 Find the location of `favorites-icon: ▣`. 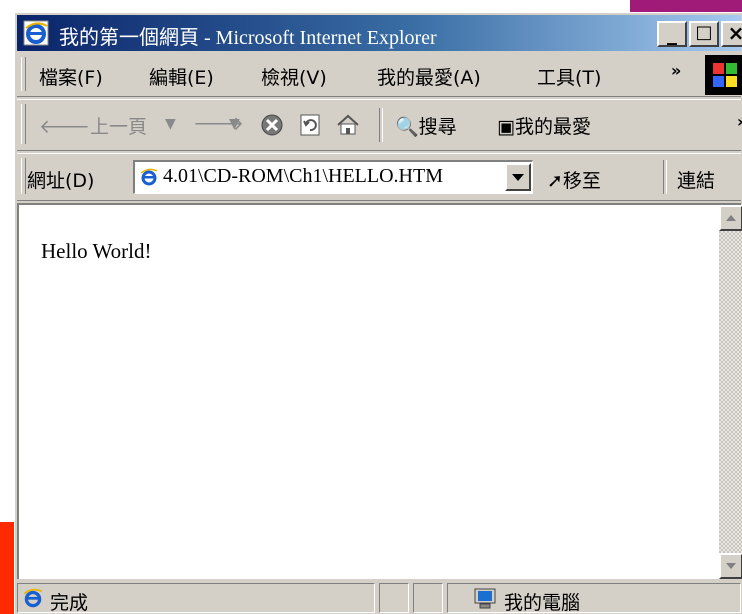

favorites-icon: ▣ is located at coordinates (506, 127).